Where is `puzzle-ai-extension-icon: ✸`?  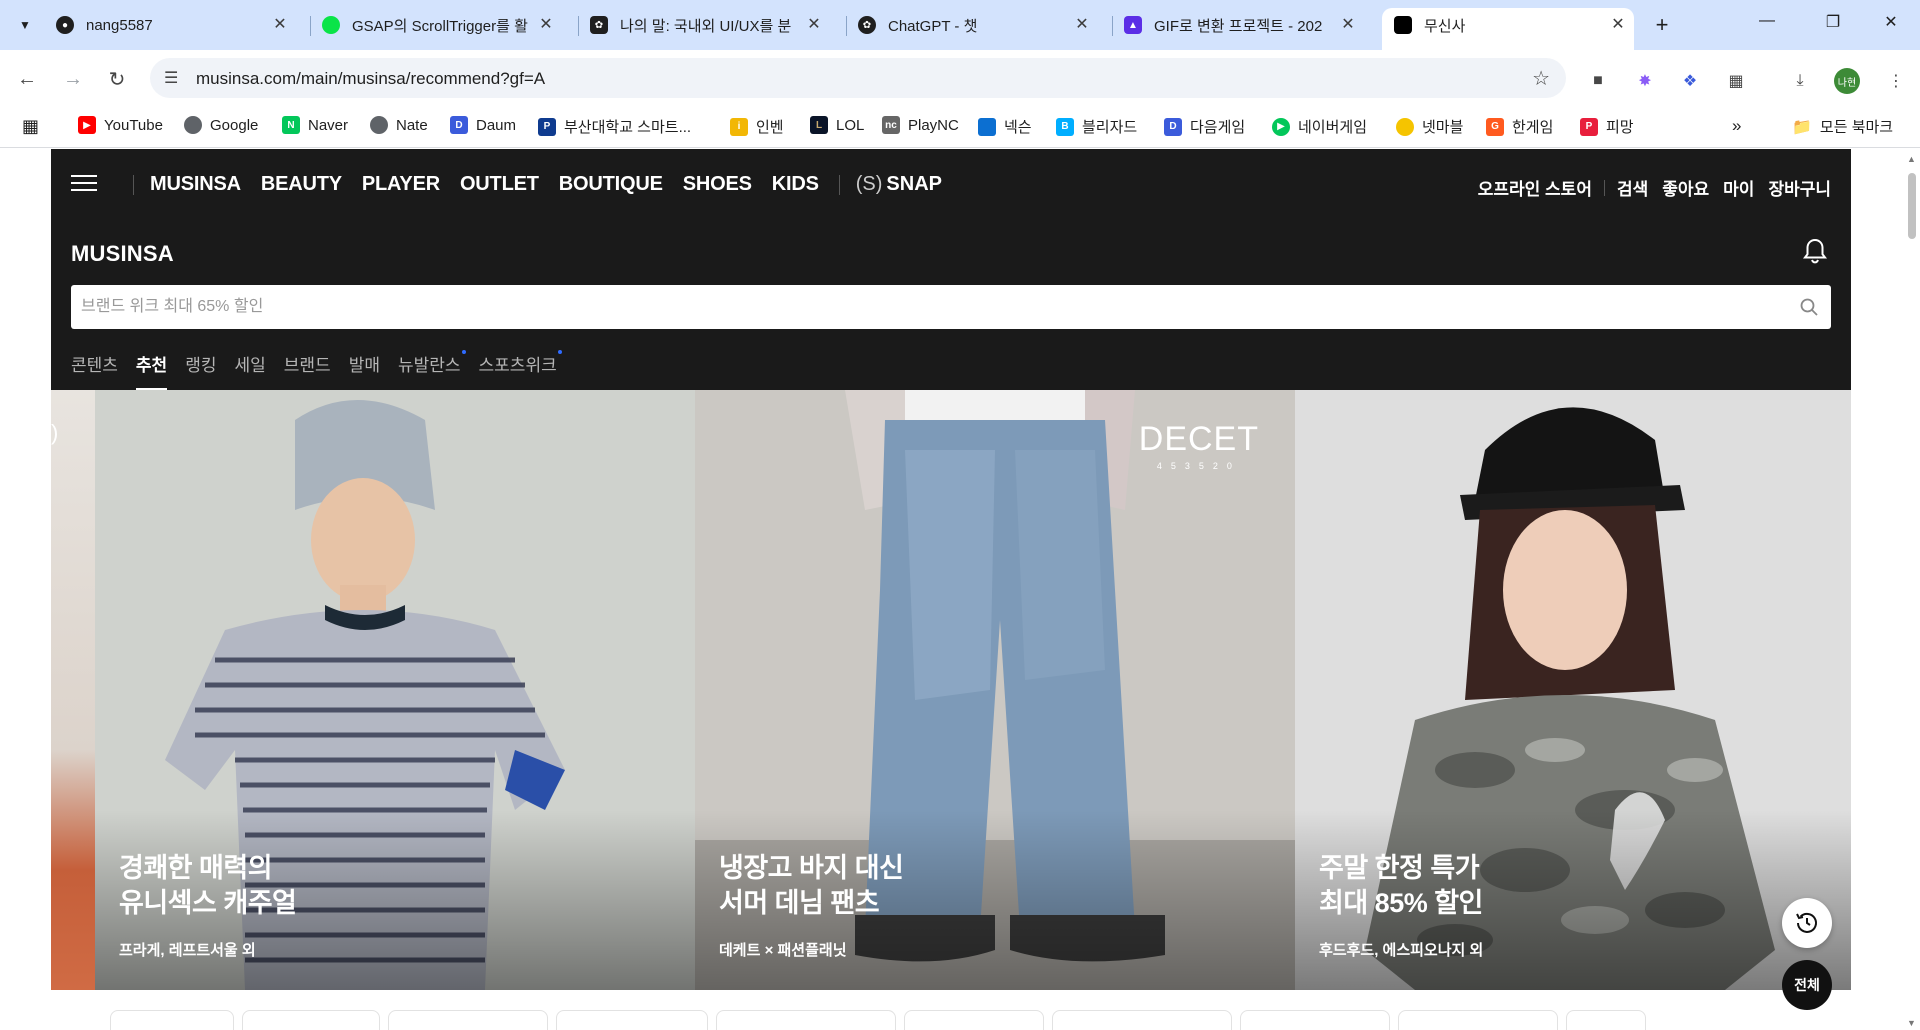 puzzle-ai-extension-icon: ✸ is located at coordinates (1645, 81).